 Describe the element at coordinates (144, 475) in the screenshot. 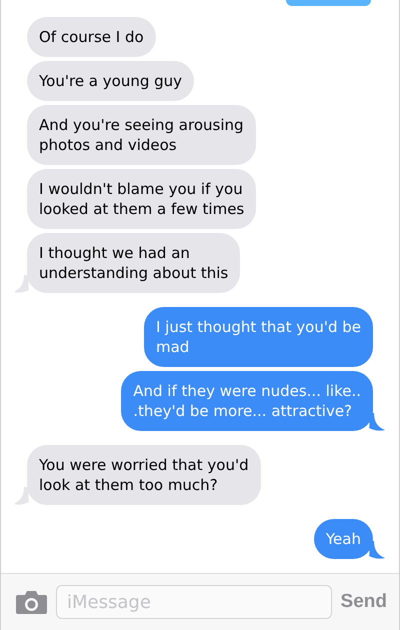

I see `message-bubble: You were worried that you'd look at them too much?` at that location.